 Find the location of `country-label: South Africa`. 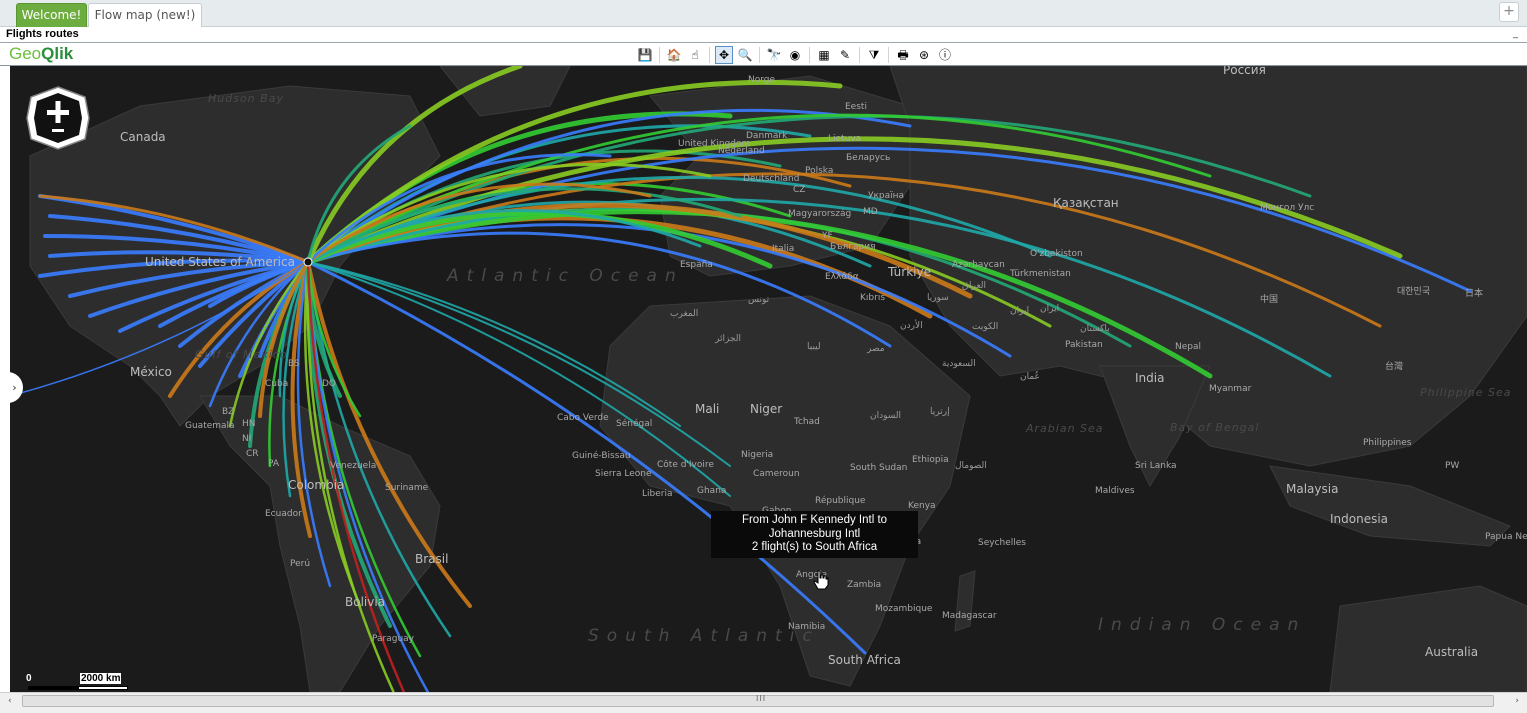

country-label: South Africa is located at coordinates (864, 660).